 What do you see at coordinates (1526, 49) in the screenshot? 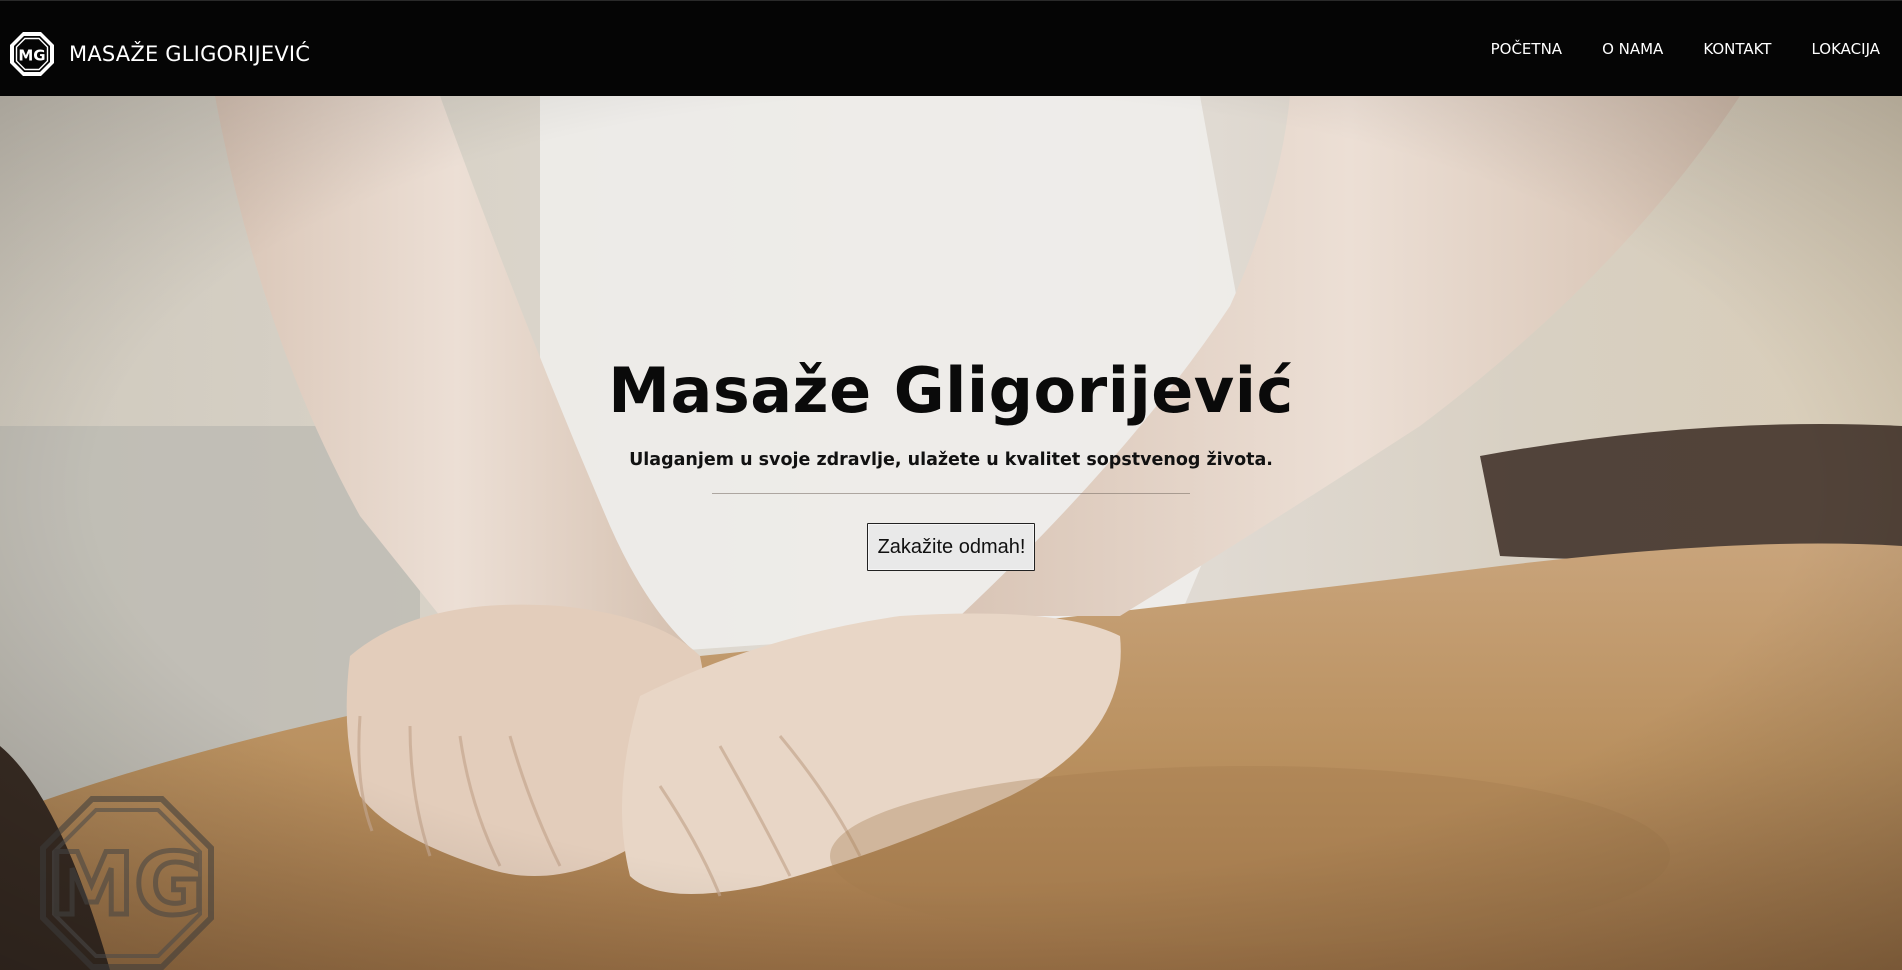
I see `nav-link-pocetna: POČETNA` at bounding box center [1526, 49].